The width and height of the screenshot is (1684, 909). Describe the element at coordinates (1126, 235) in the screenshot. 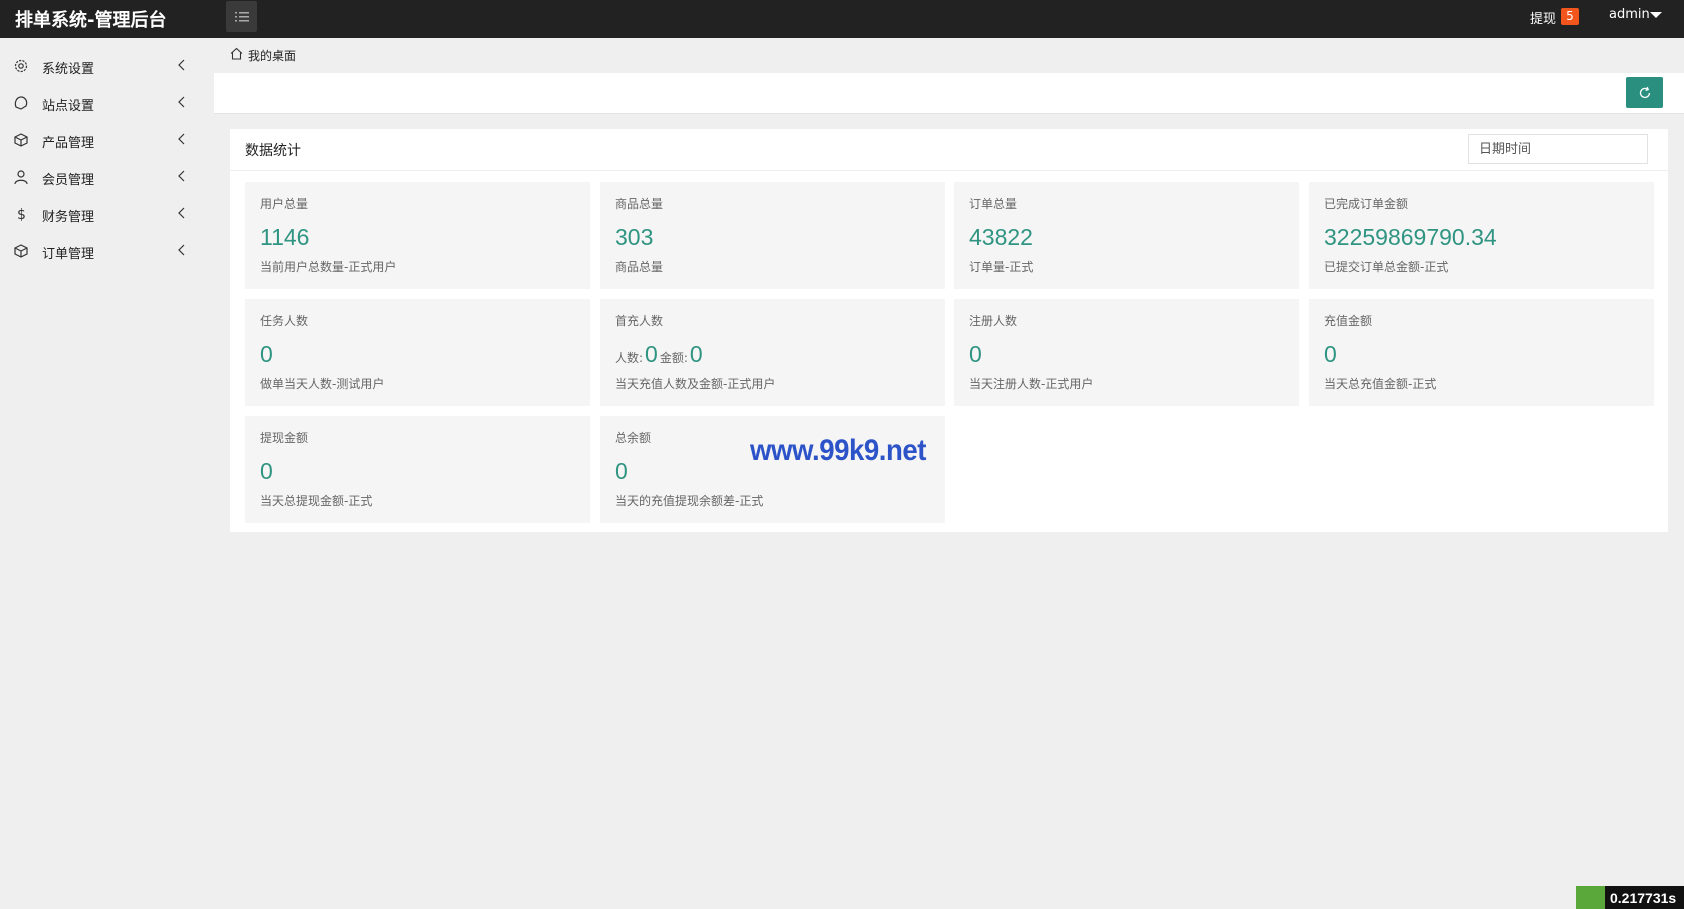

I see `stat-card-total-orders: 订单总量 43822 订单量-正式` at that location.